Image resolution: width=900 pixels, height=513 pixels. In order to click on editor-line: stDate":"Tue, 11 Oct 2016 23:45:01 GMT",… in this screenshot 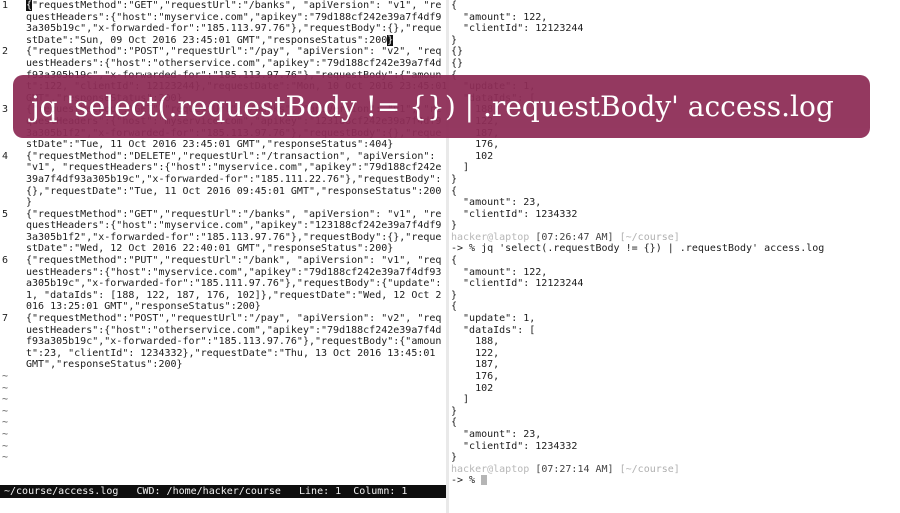, I will do `click(223, 145)`.